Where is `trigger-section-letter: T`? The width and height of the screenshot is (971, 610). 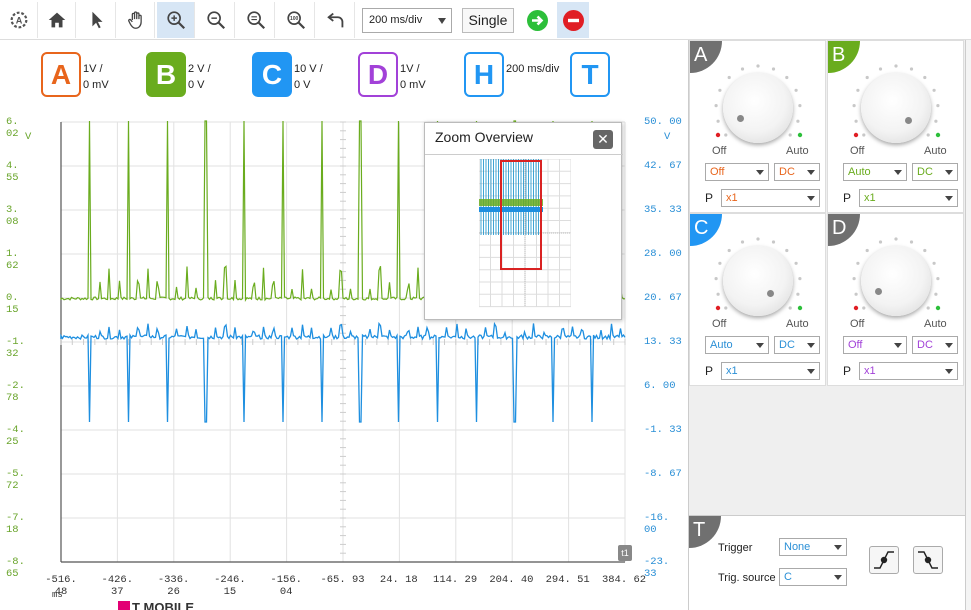
trigger-section-letter: T is located at coordinates (705, 532).